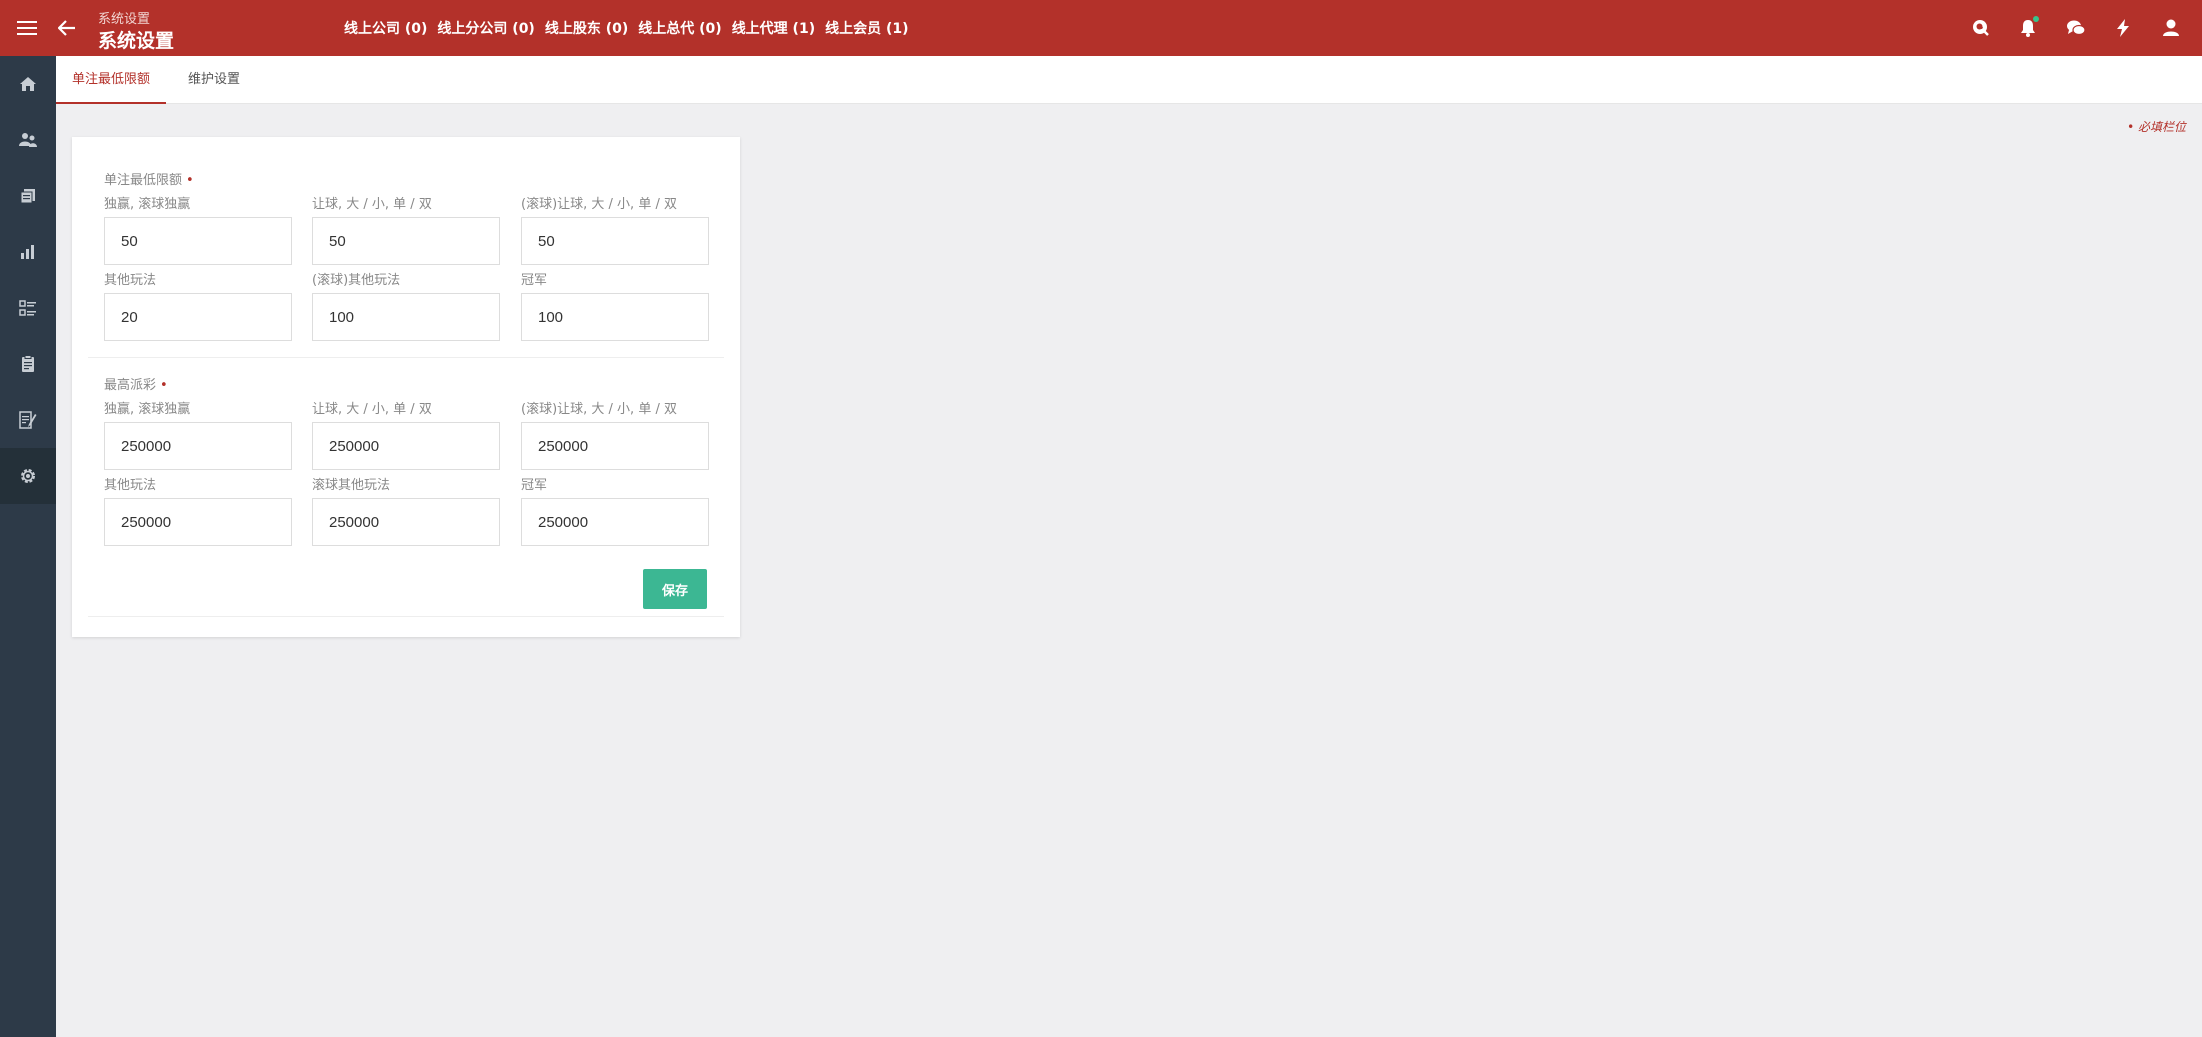 The image size is (2202, 1037). Describe the element at coordinates (67, 28) in the screenshot. I see `back-arrow-icon` at that location.